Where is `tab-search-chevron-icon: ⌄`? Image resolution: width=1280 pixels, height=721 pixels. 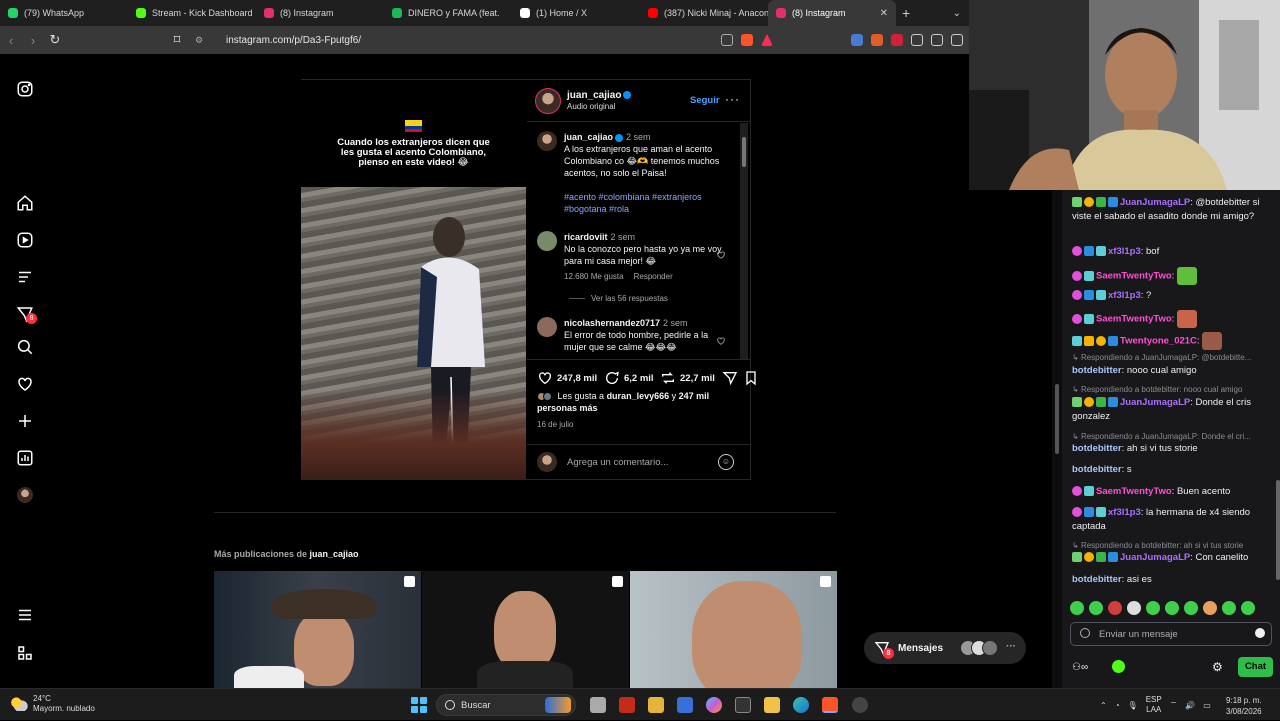
tab-search-chevron-icon: ⌄ is located at coordinates (961, 13).